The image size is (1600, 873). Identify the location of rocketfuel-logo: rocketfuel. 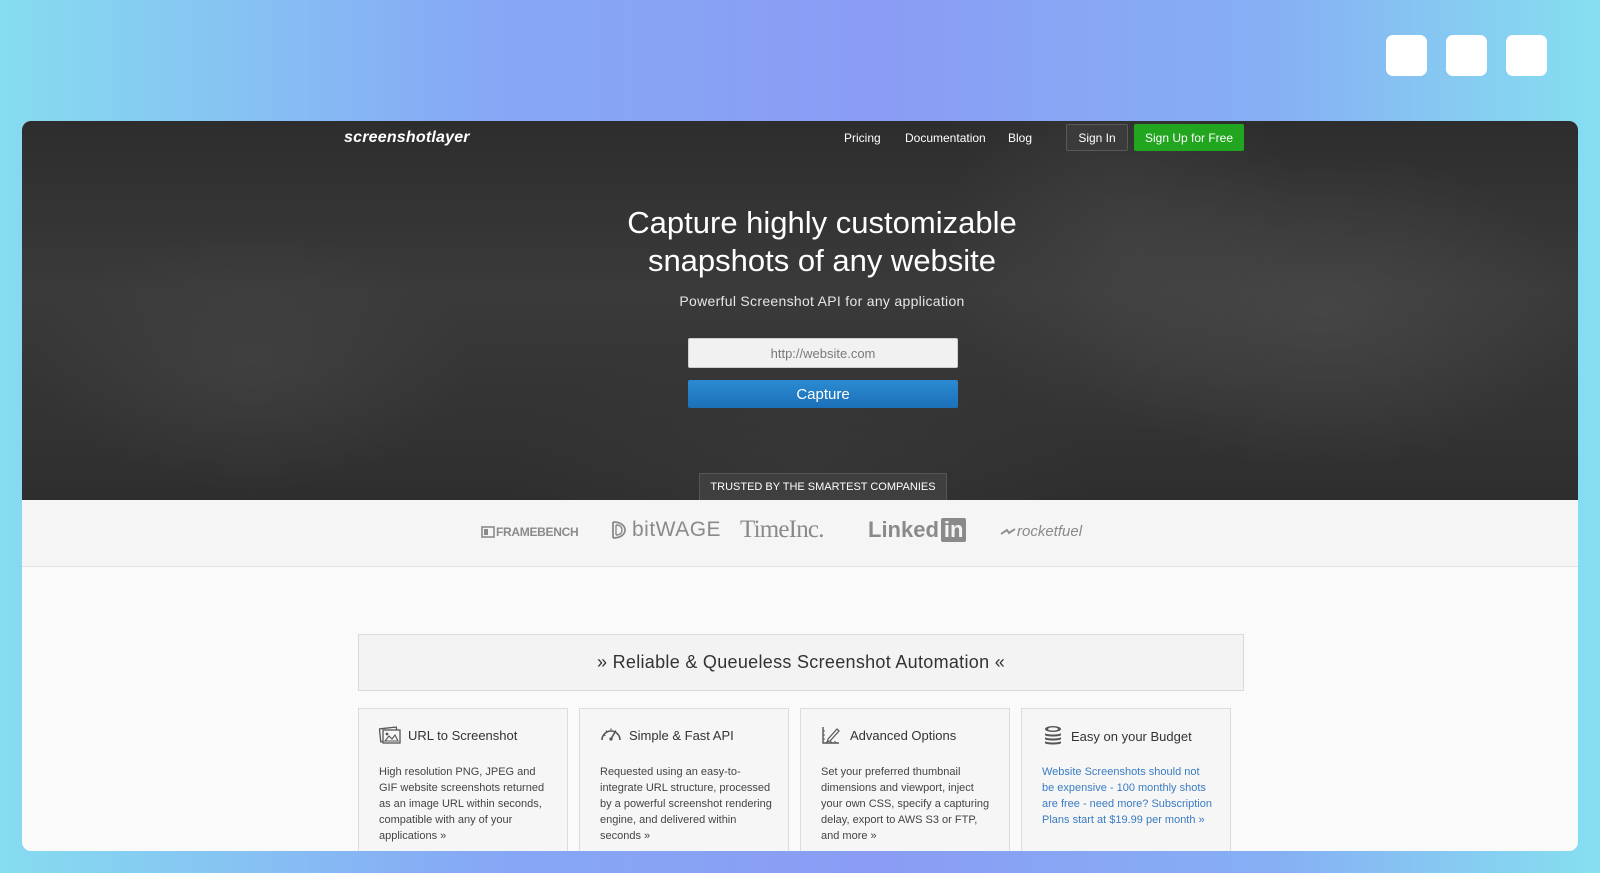
(1041, 531).